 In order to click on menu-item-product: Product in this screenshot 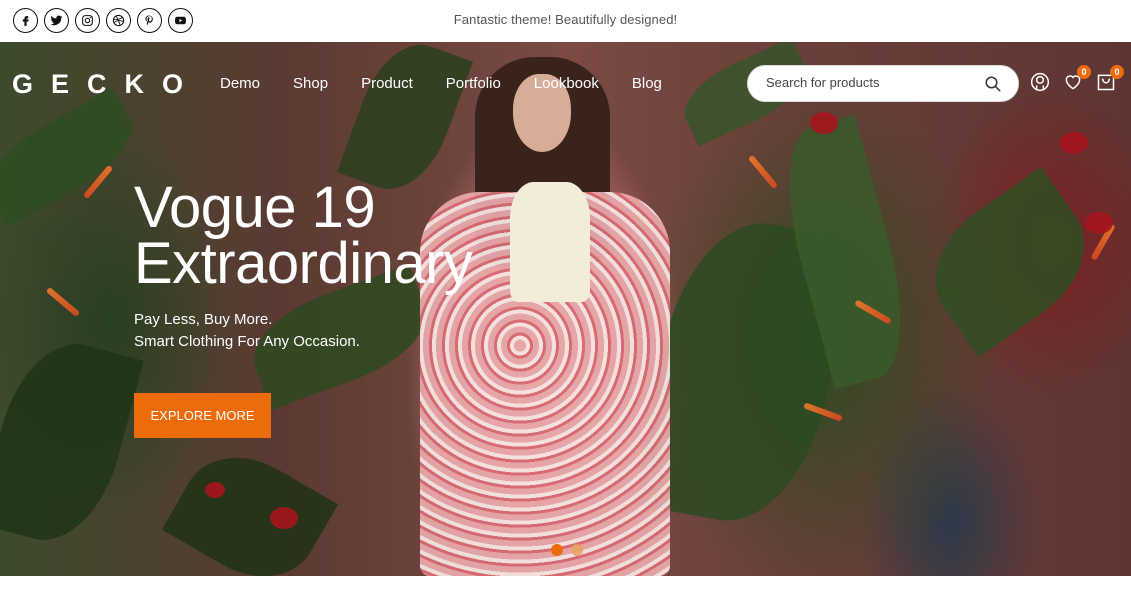, I will do `click(387, 83)`.